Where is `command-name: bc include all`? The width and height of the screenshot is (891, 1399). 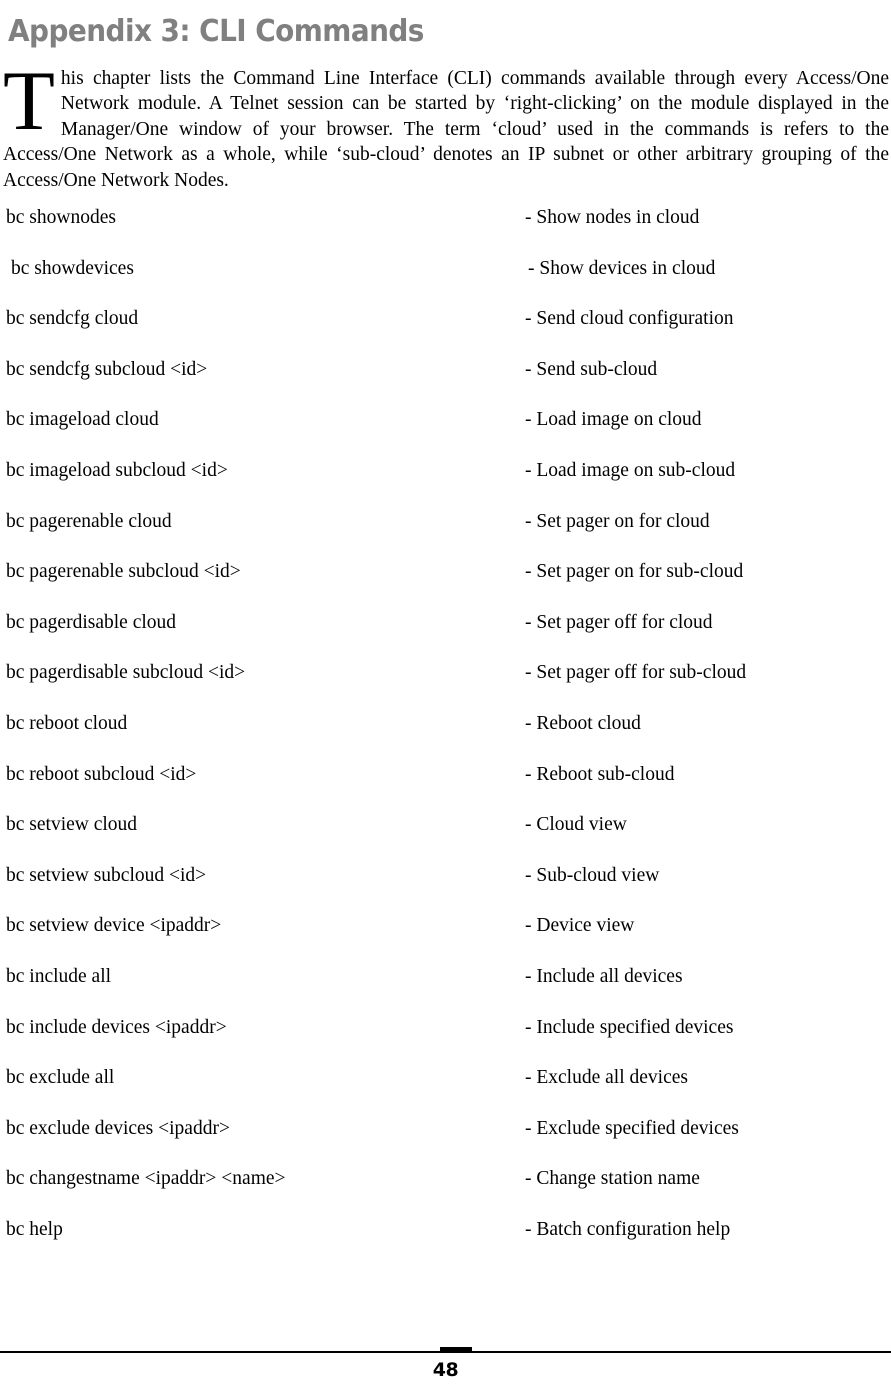 command-name: bc include all is located at coordinates (59, 976).